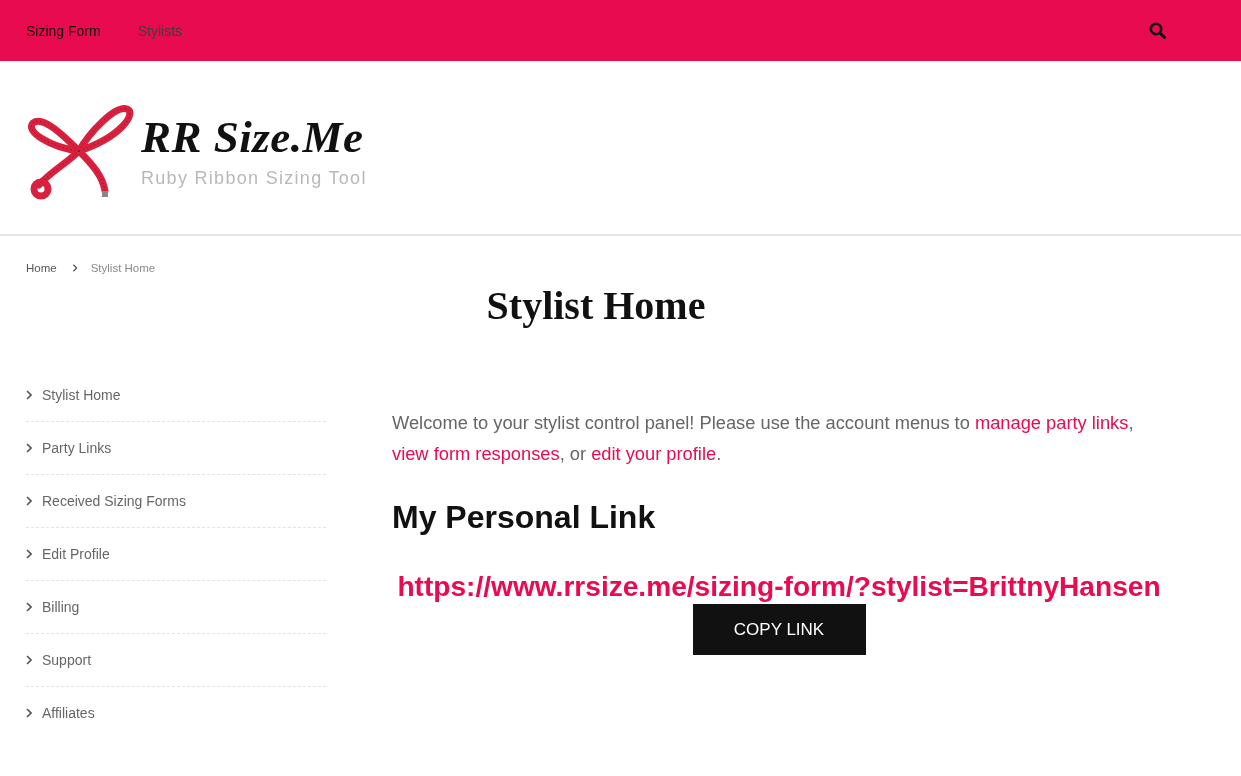 The width and height of the screenshot is (1241, 776). Describe the element at coordinates (76, 554) in the screenshot. I see `sidebar-link: Edit Profile` at that location.